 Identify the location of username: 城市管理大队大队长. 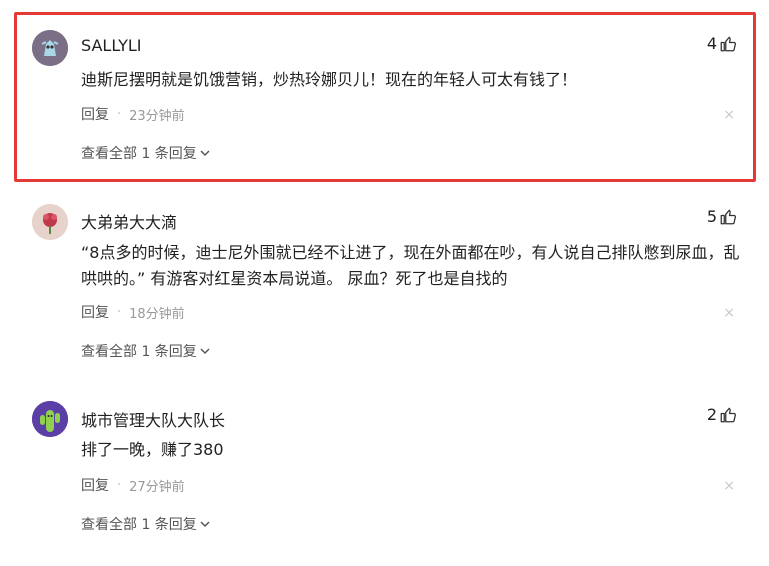
(153, 419).